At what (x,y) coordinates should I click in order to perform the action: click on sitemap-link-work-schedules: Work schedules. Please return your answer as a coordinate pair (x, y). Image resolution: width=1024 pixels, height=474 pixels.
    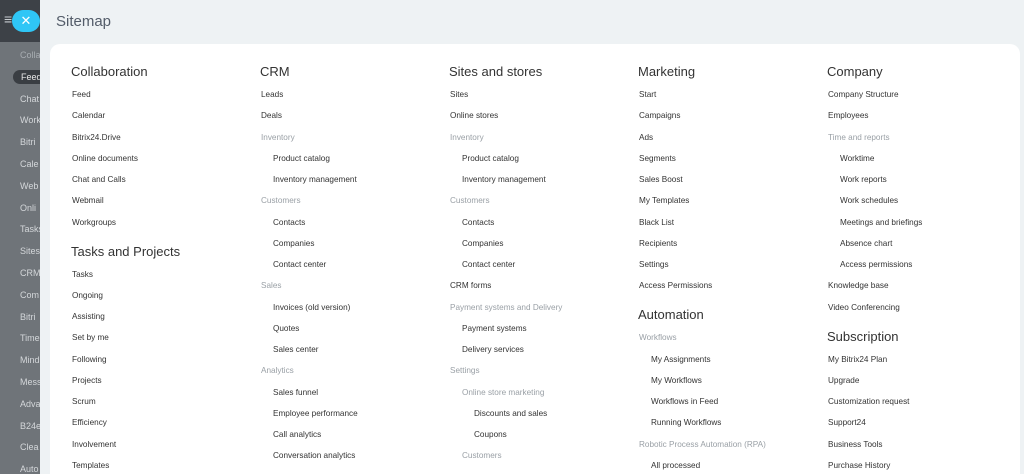
    Looking at the image, I should click on (869, 200).